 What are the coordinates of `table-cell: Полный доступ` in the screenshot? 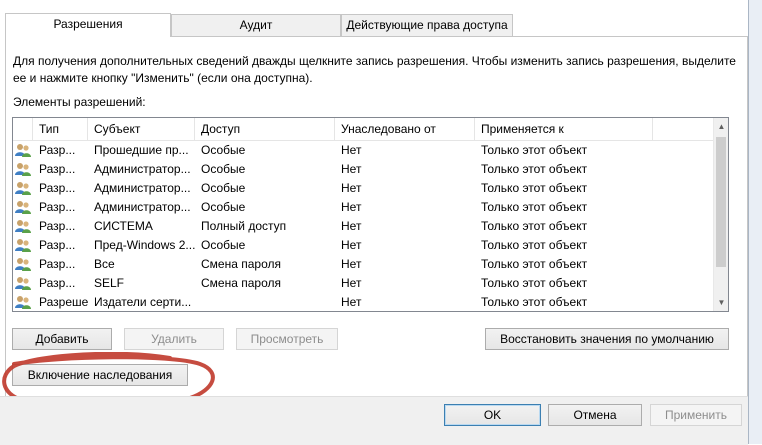 It's located at (244, 226).